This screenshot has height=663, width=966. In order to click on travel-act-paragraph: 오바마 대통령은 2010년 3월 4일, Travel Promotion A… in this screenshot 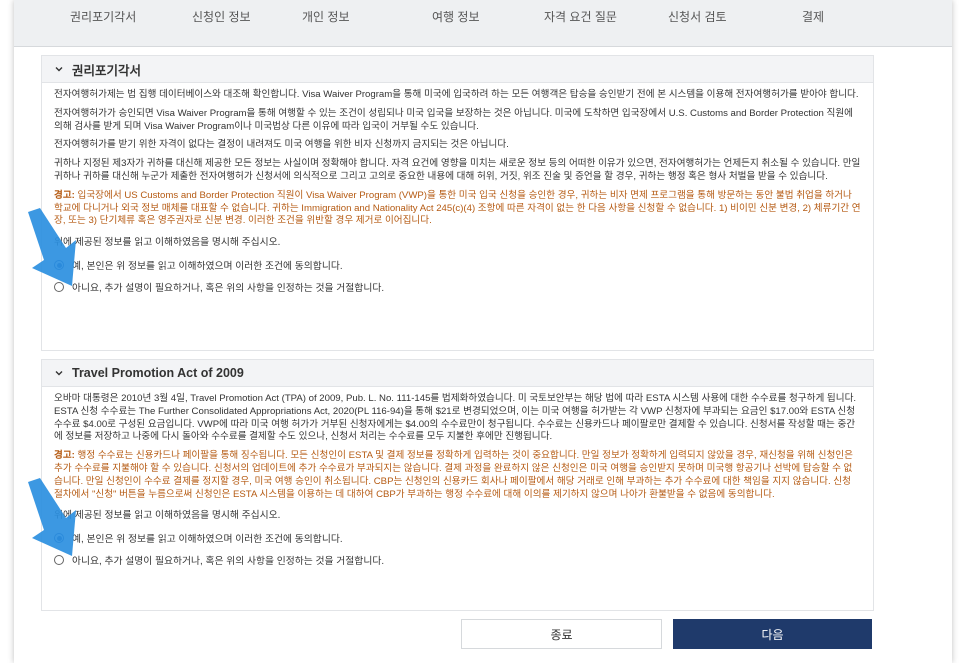, I will do `click(455, 418)`.